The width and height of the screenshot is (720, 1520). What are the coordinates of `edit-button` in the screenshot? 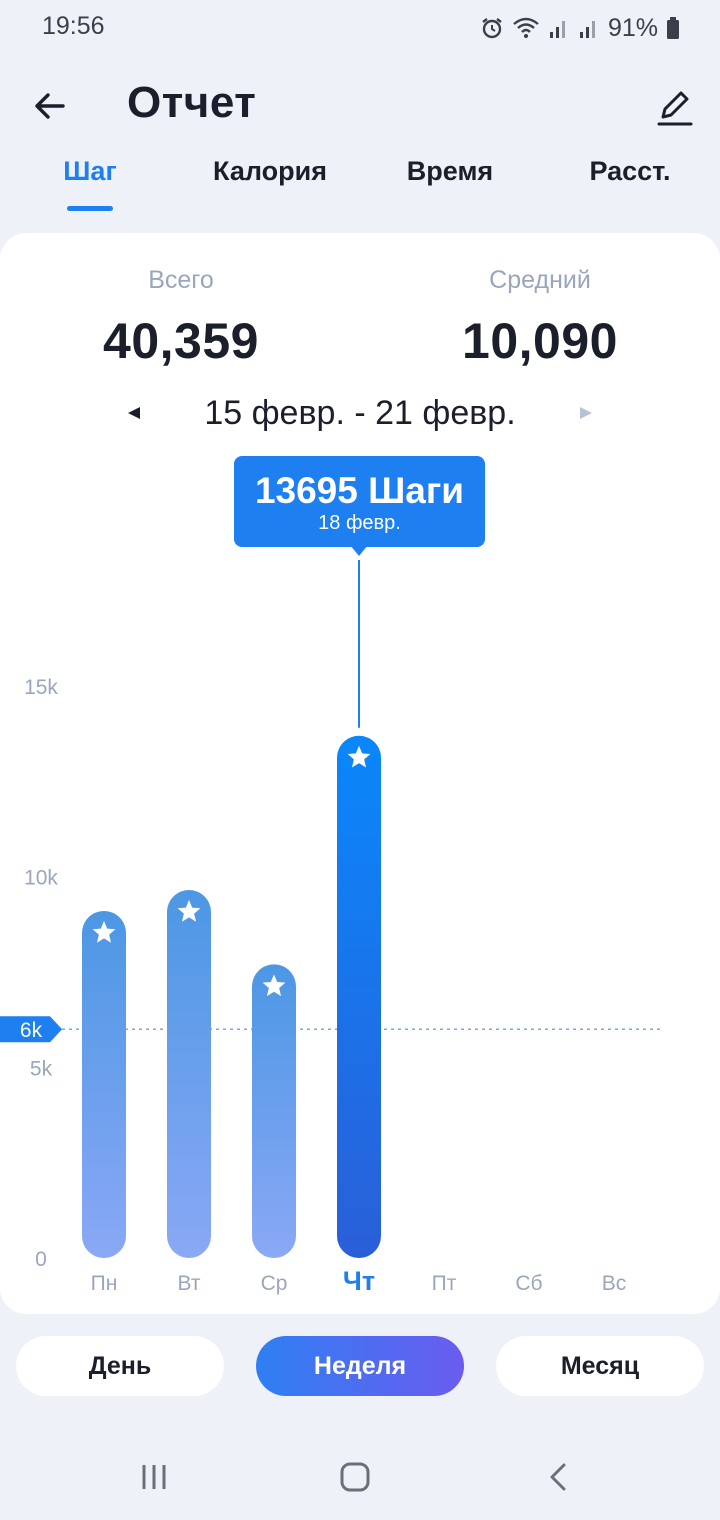 It's located at (675, 107).